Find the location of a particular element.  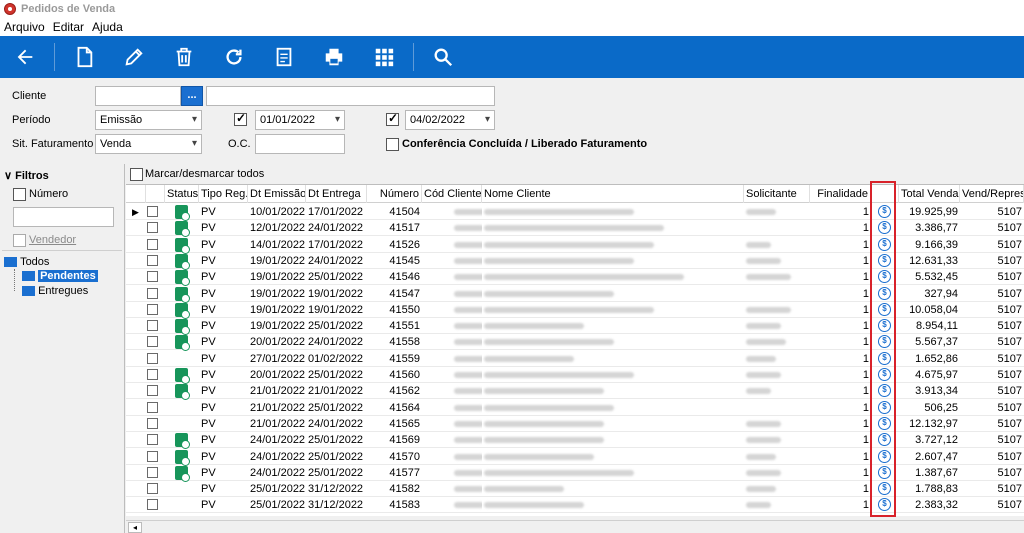

edit-pencil-icon is located at coordinates (134, 57).